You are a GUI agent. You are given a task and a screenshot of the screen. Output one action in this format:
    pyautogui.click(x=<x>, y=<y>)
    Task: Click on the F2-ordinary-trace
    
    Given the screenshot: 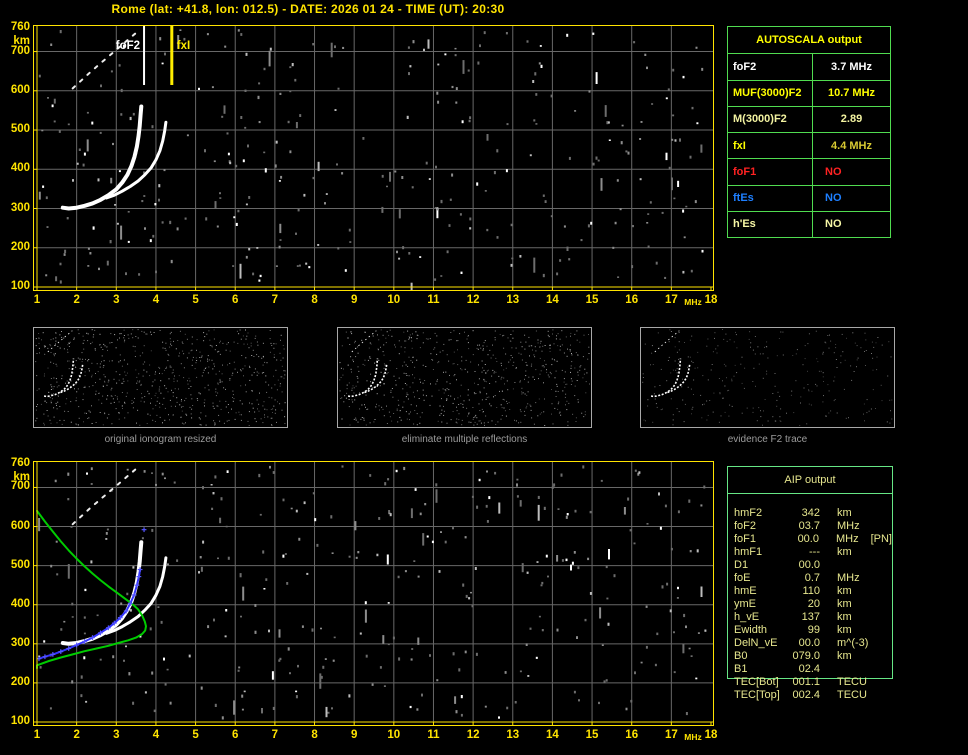 What is the action you would take?
    pyautogui.click(x=102, y=157)
    